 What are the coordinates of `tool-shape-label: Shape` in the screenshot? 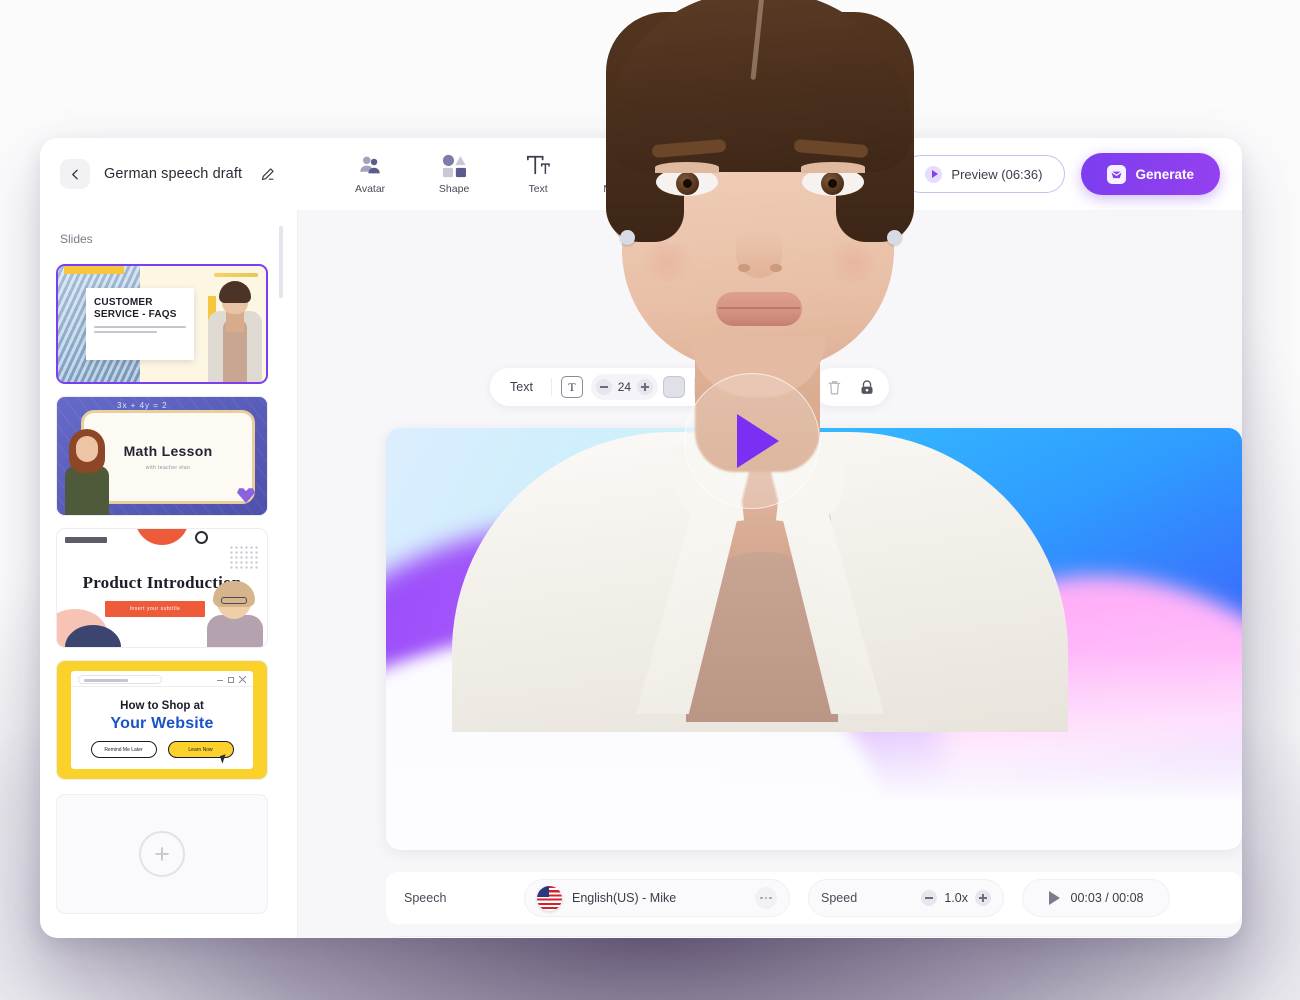 It's located at (454, 189).